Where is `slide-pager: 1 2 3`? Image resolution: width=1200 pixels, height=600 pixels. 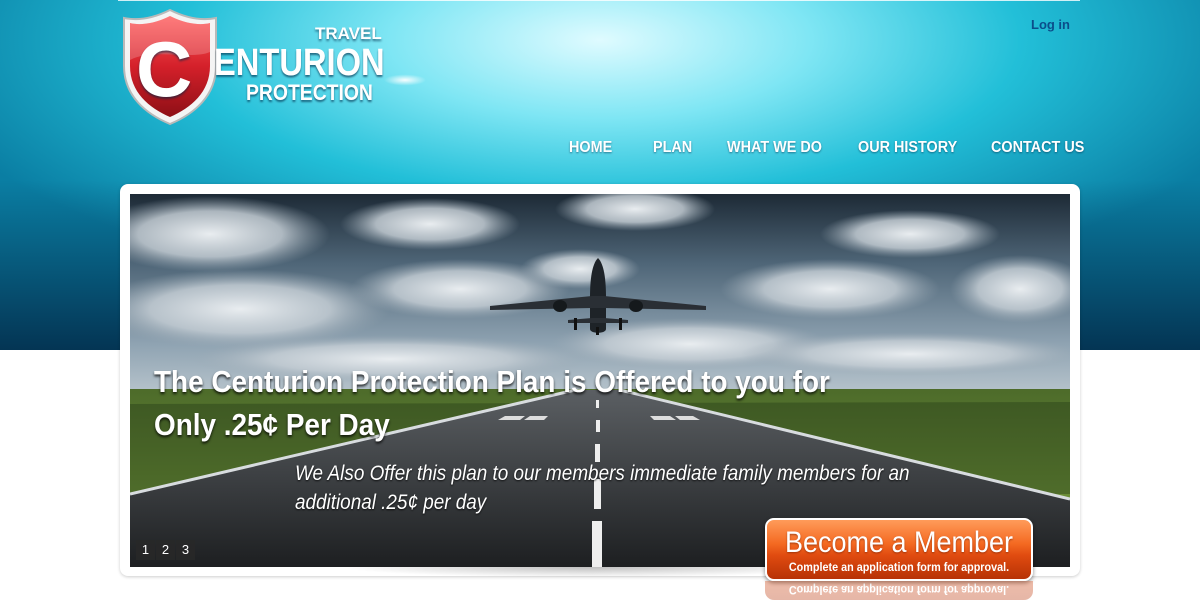
slide-pager: 1 2 3 is located at coordinates (166, 550).